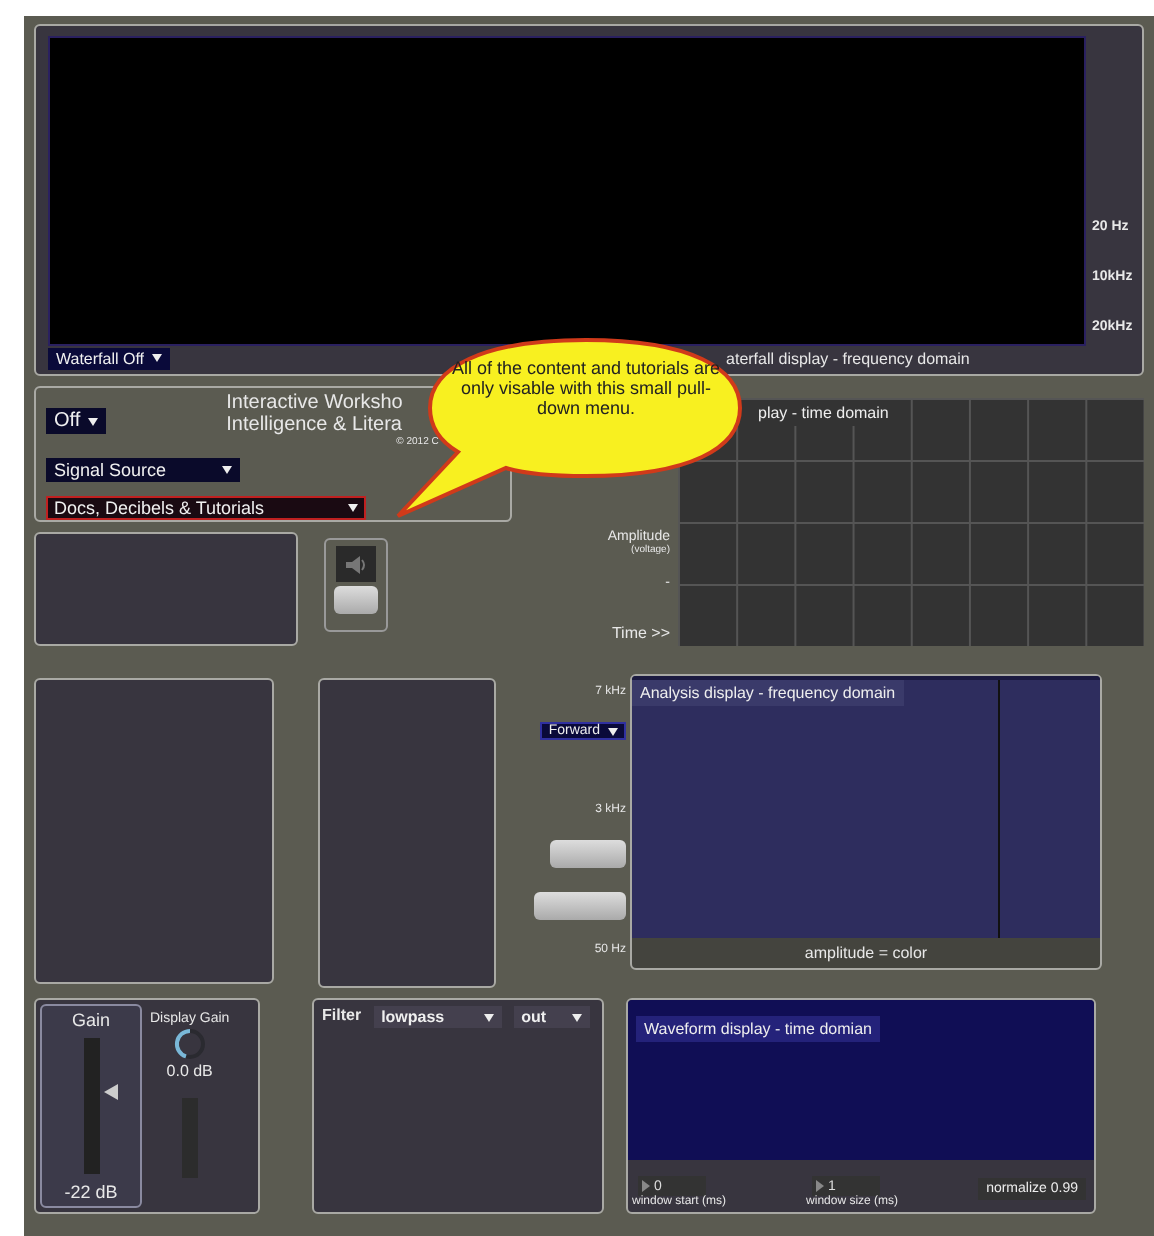 This screenshot has width=1154, height=1236. Describe the element at coordinates (437, 1017) in the screenshot. I see `filter-dropdown: lowpass` at that location.